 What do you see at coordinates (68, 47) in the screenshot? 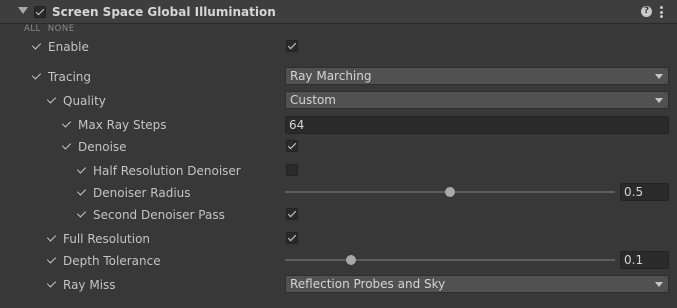
I see `enable-label: Enable` at bounding box center [68, 47].